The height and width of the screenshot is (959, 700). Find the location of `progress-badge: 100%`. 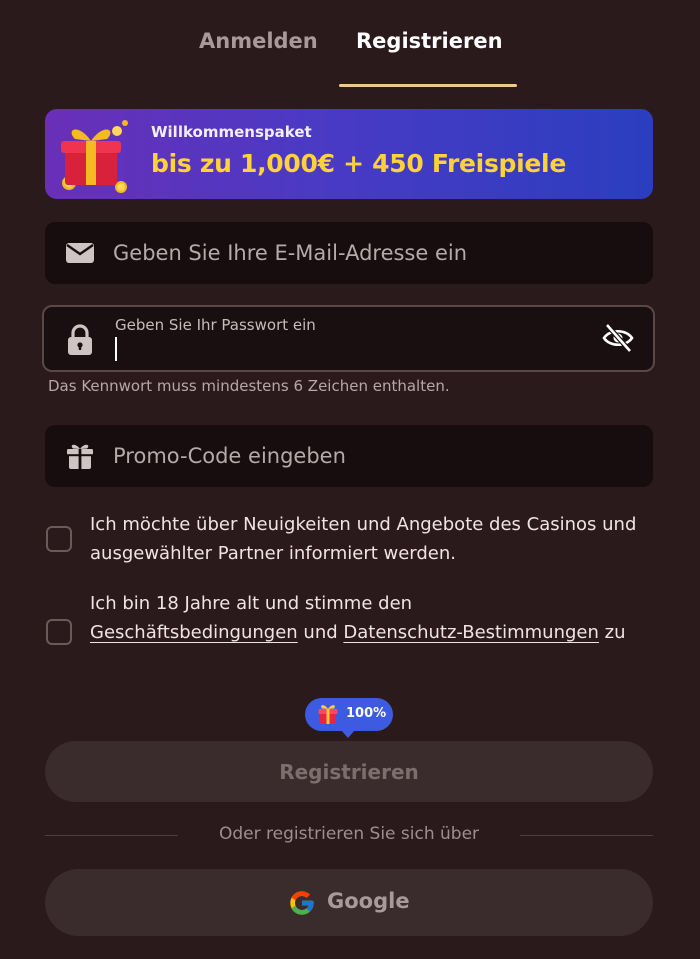

progress-badge: 100% is located at coordinates (349, 718).